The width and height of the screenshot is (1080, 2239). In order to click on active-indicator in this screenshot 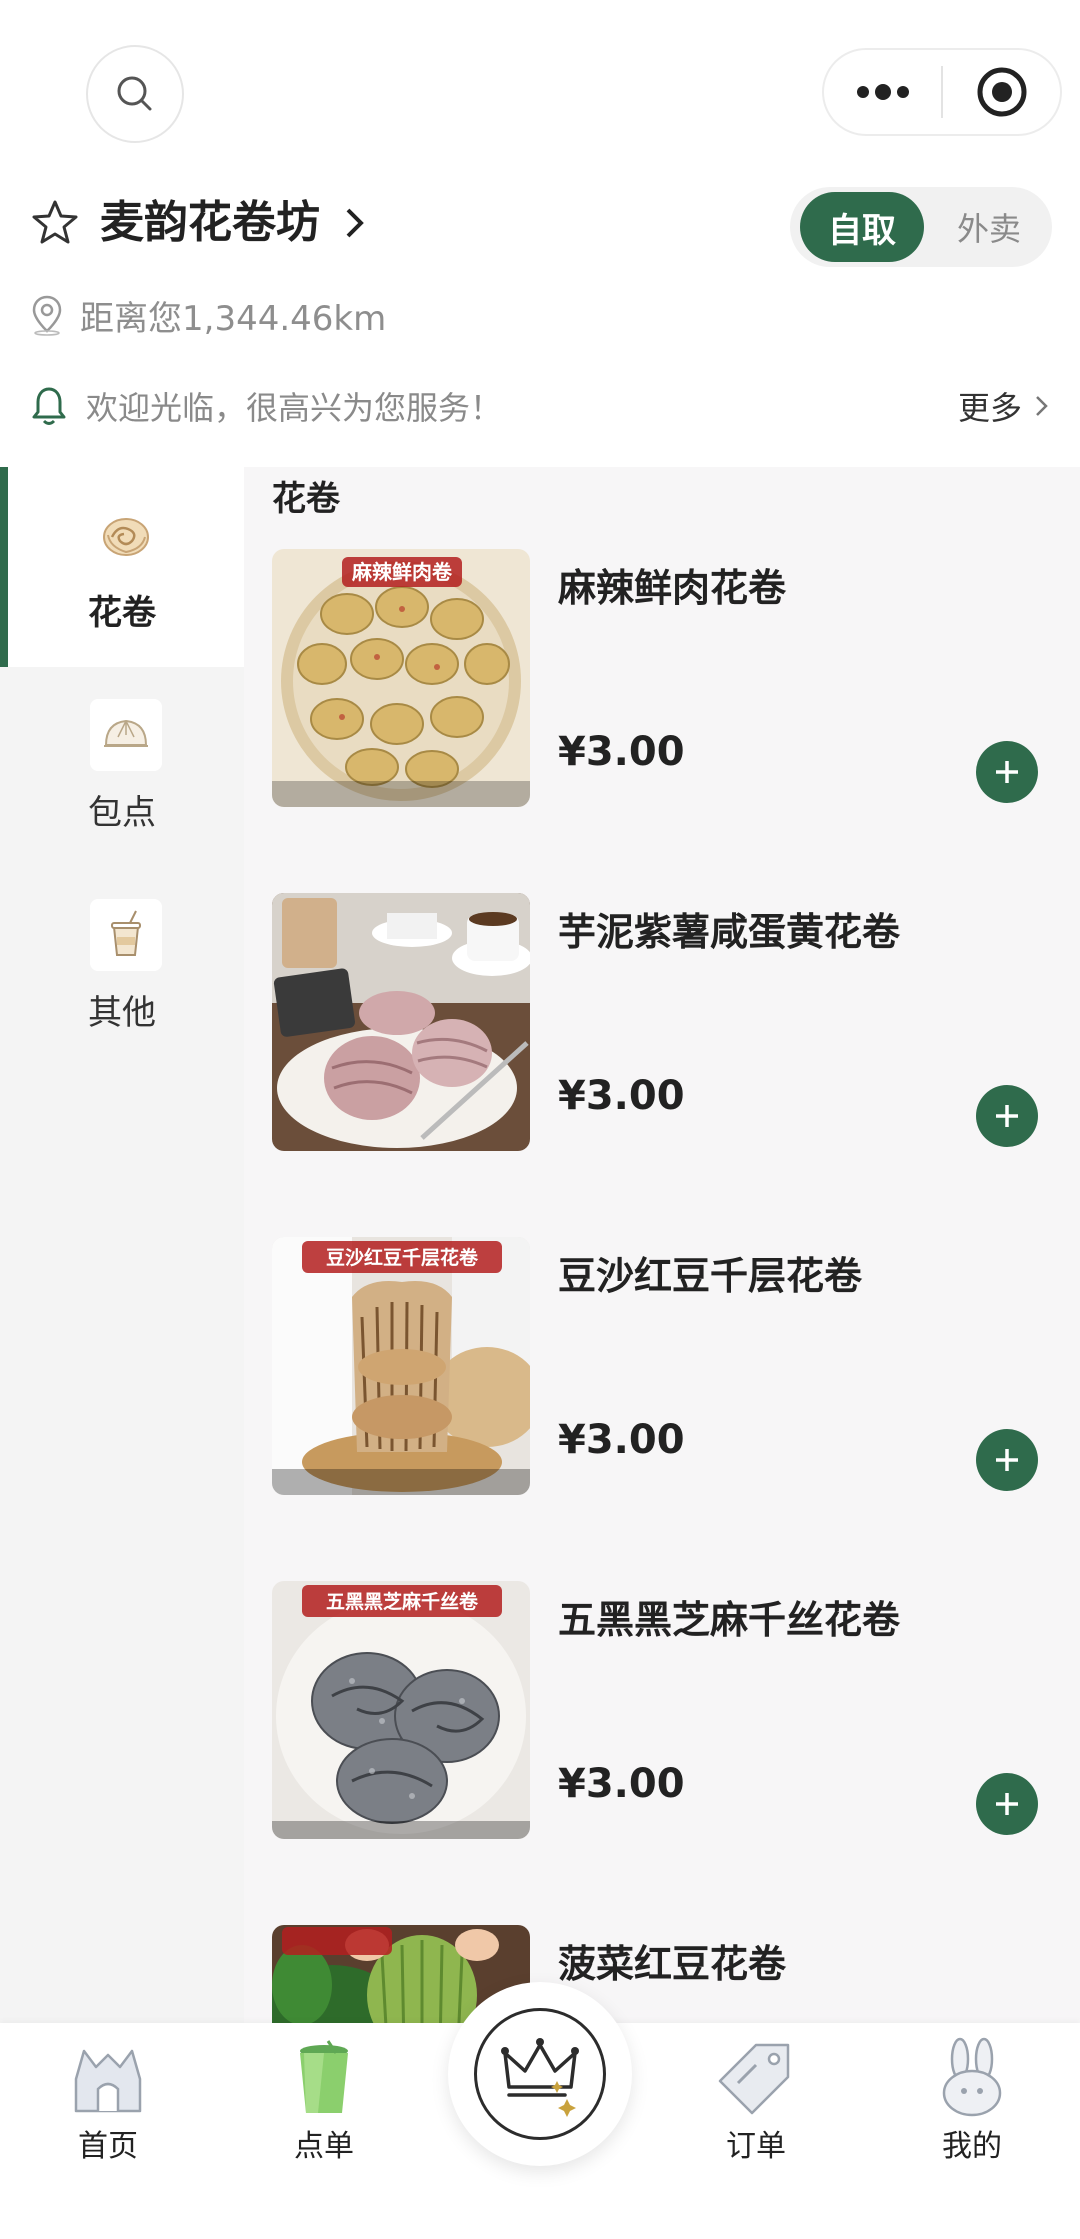, I will do `click(4, 567)`.